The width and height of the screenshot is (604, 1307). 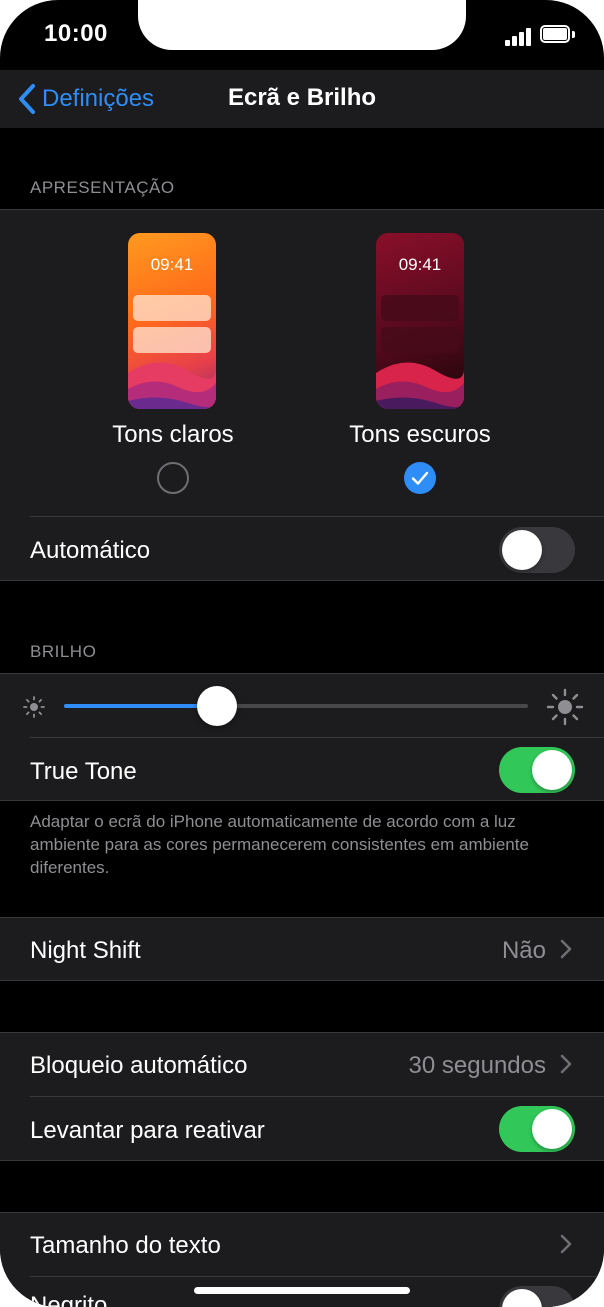 What do you see at coordinates (139, 1065) in the screenshot?
I see `auto-lock-label: Bloqueio automático` at bounding box center [139, 1065].